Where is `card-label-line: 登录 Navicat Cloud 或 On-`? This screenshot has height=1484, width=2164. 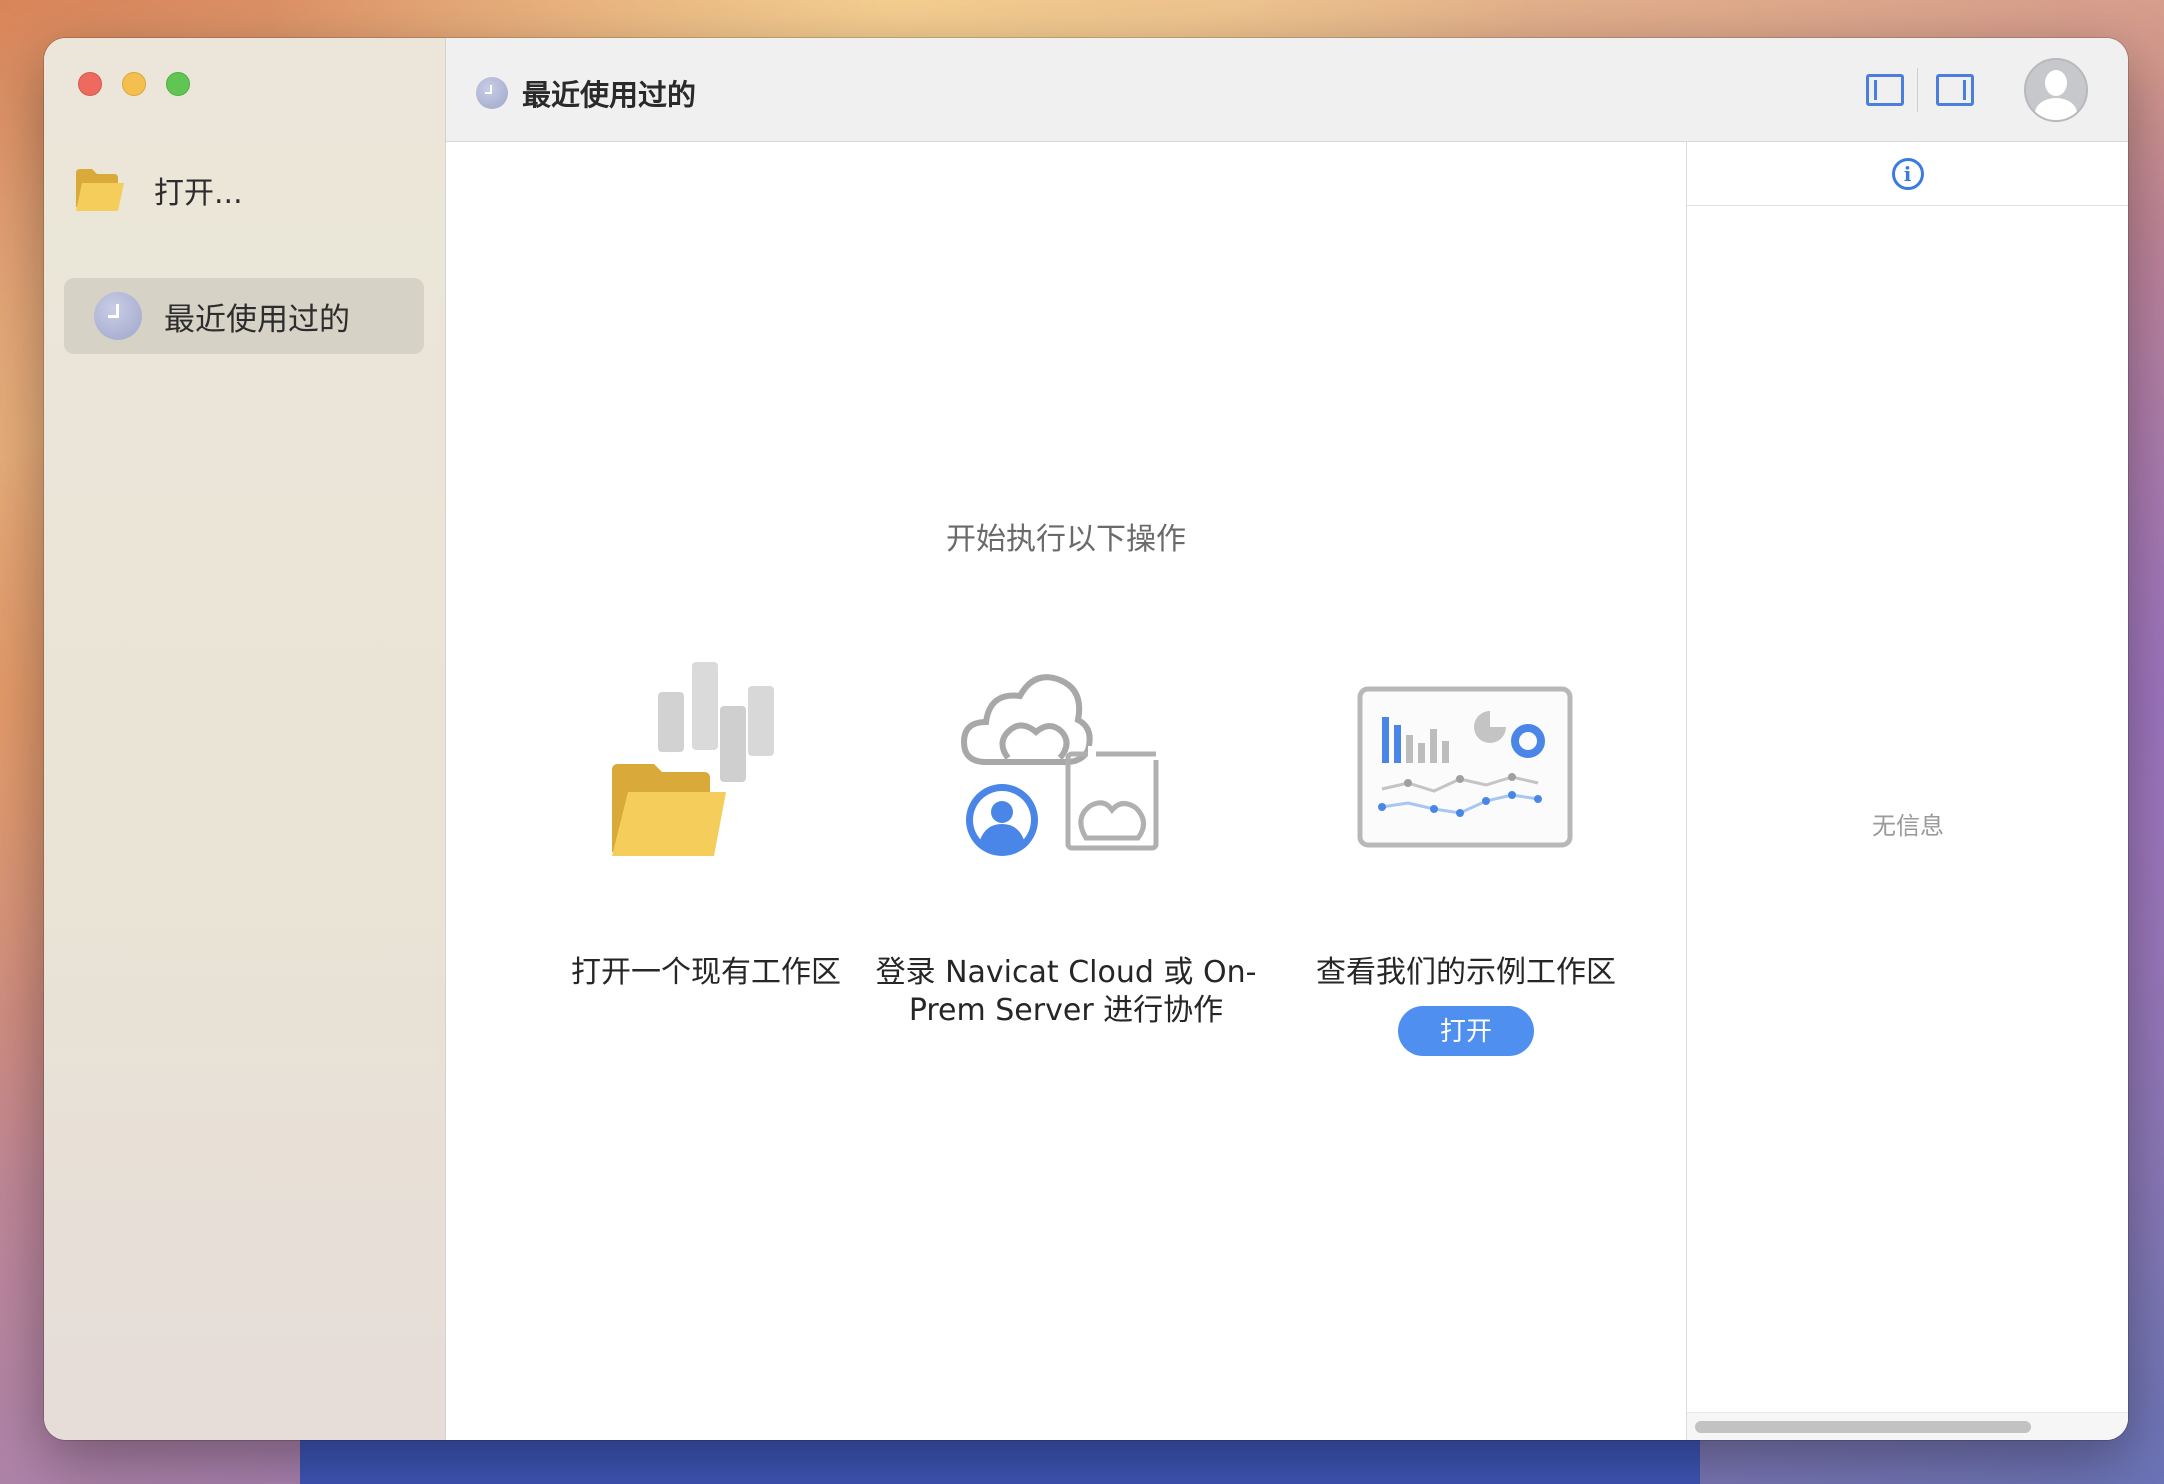
card-label-line: 登录 Navicat Cloud 或 On- is located at coordinates (1066, 972).